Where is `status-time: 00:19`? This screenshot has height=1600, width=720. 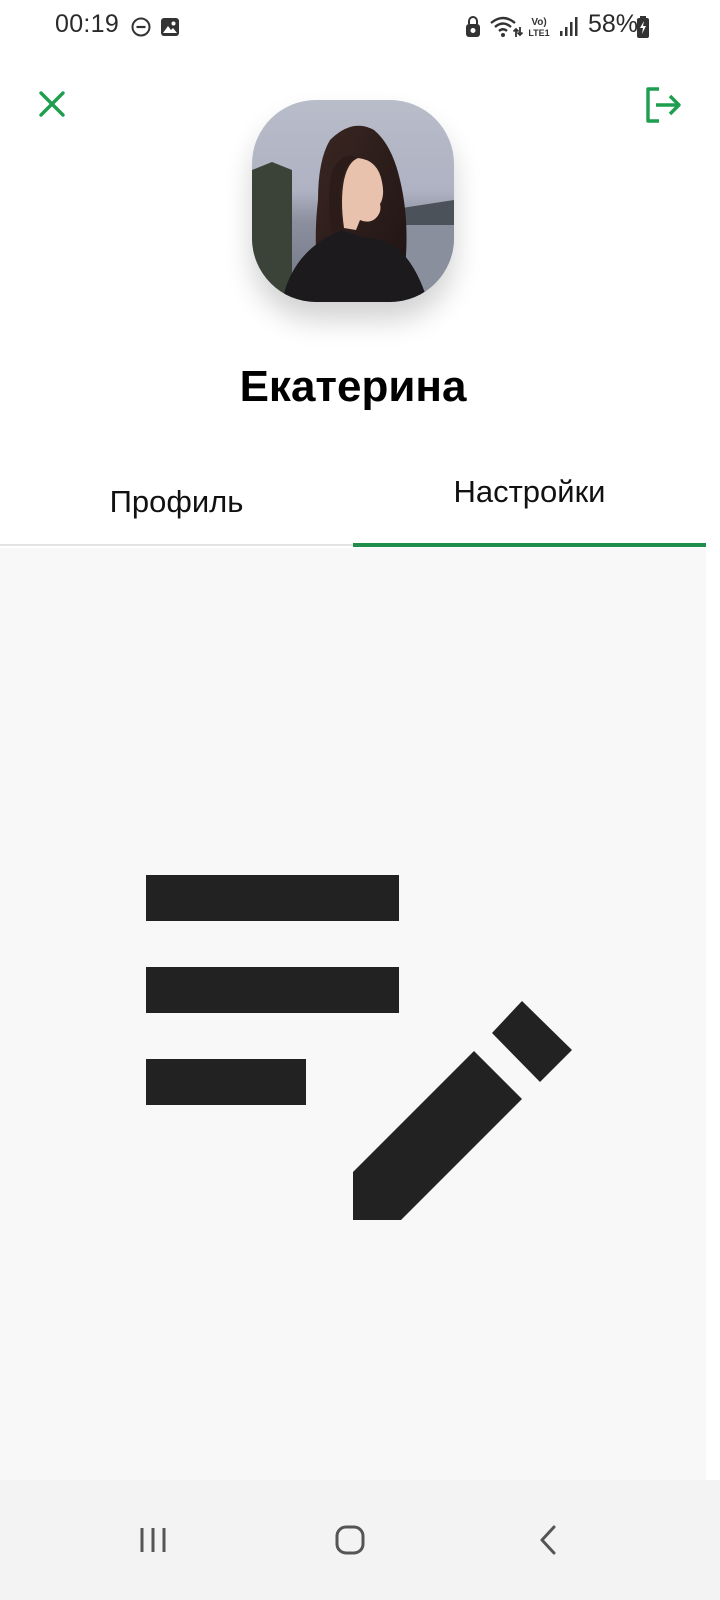 status-time: 00:19 is located at coordinates (87, 24).